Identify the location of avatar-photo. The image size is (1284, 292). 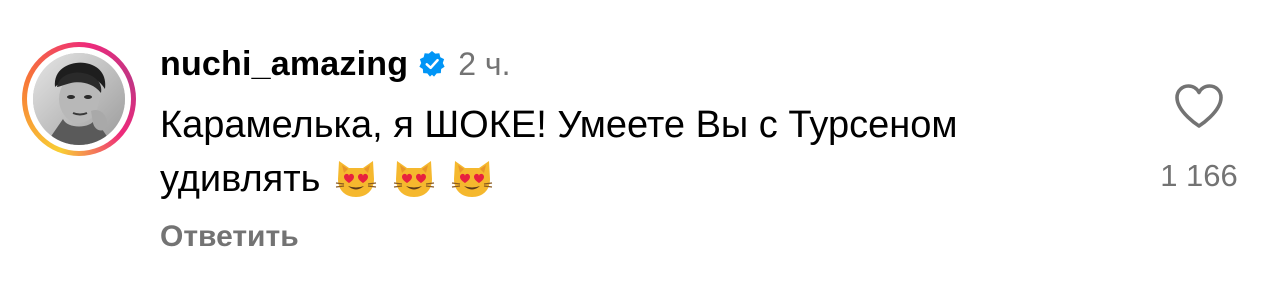
(79, 99).